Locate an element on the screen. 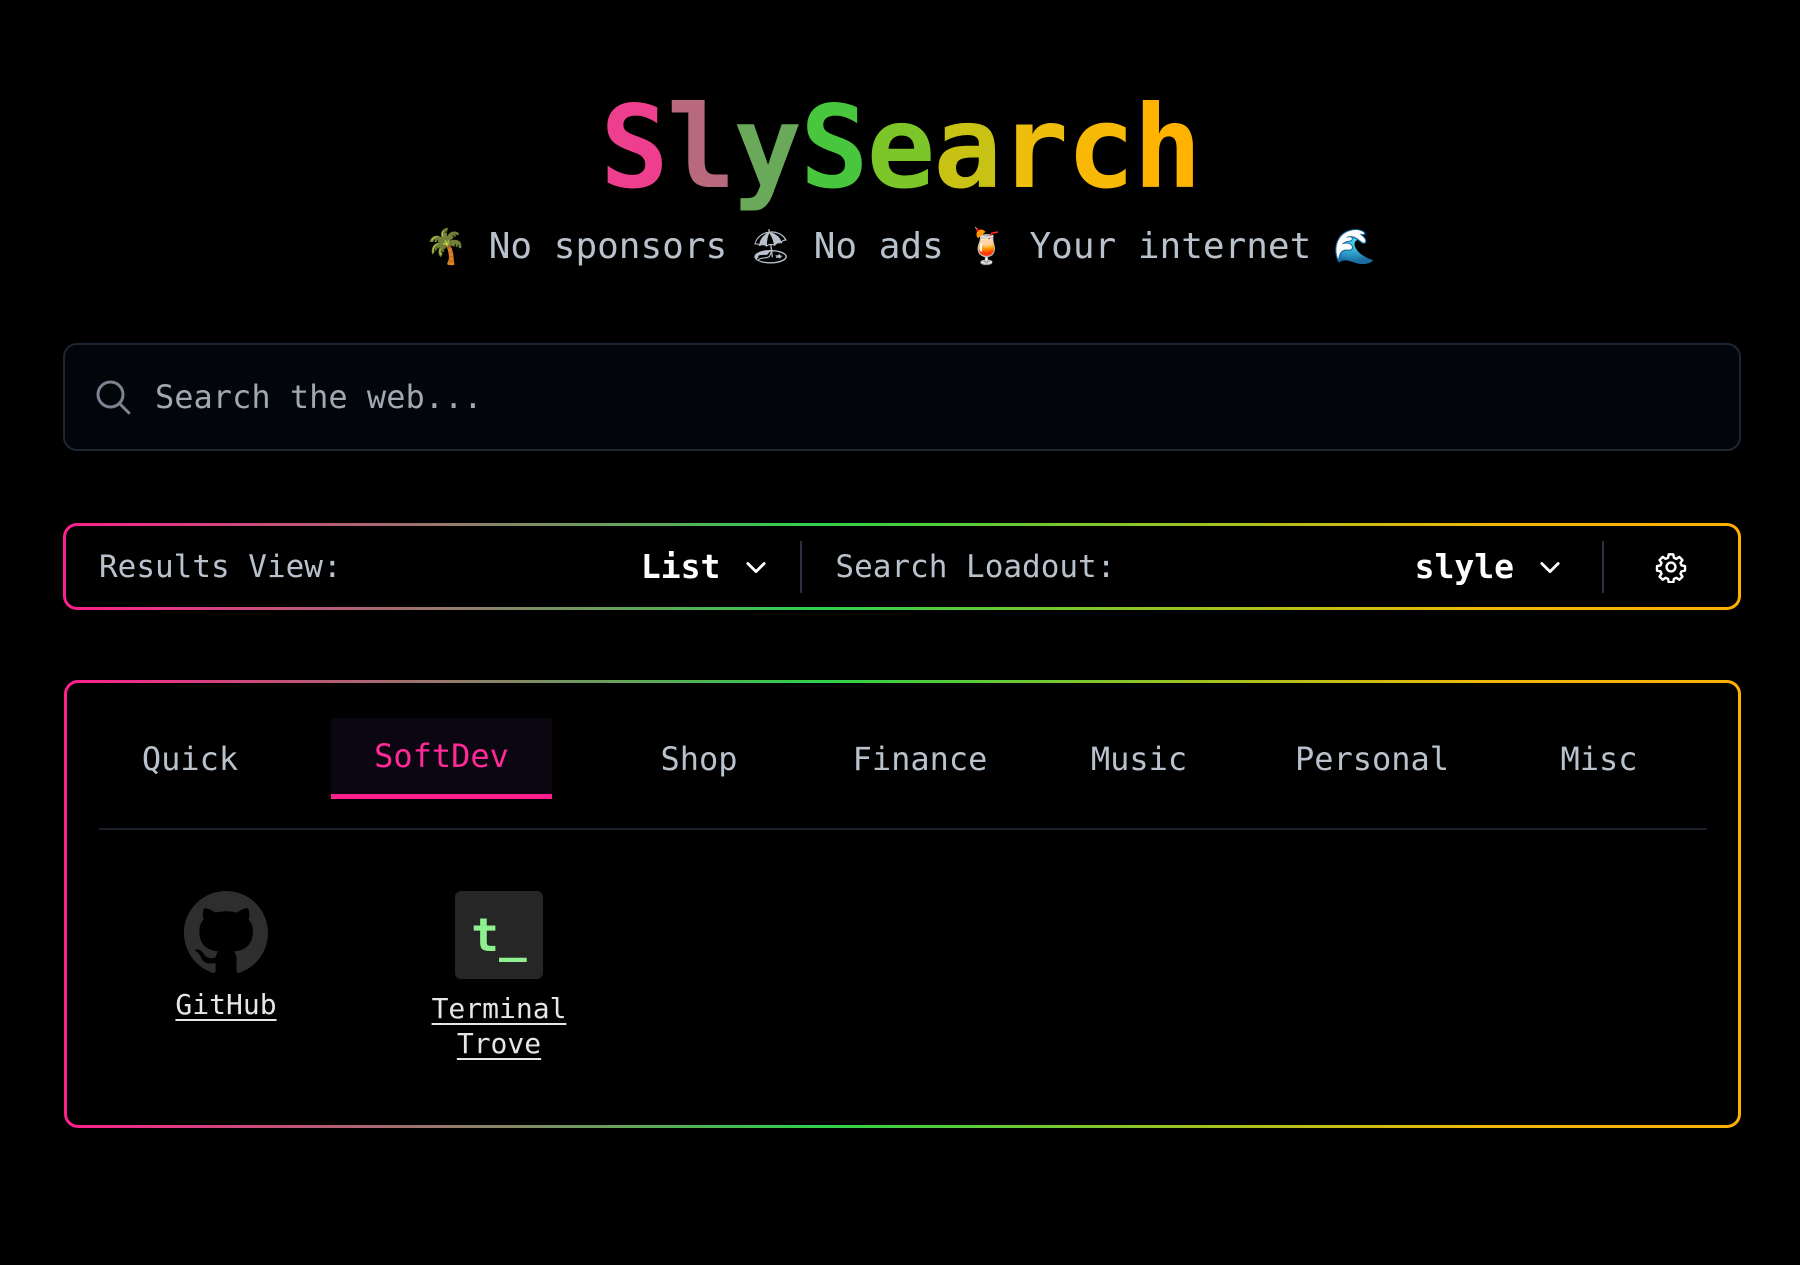 The image size is (1800, 1265). terminal-trove-icon: t_ is located at coordinates (499, 935).